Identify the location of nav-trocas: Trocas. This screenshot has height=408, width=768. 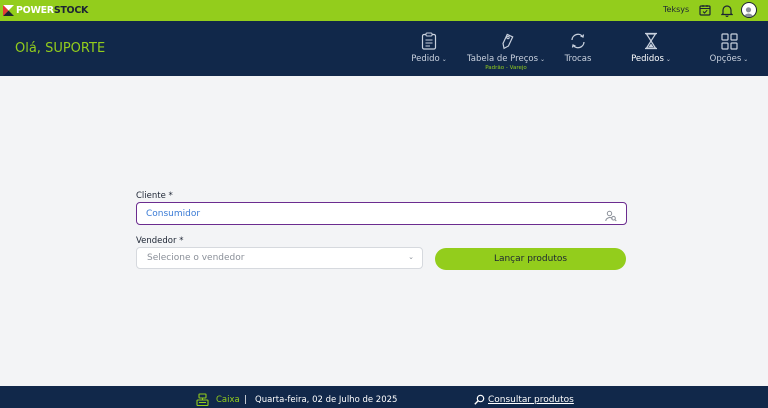
(578, 48).